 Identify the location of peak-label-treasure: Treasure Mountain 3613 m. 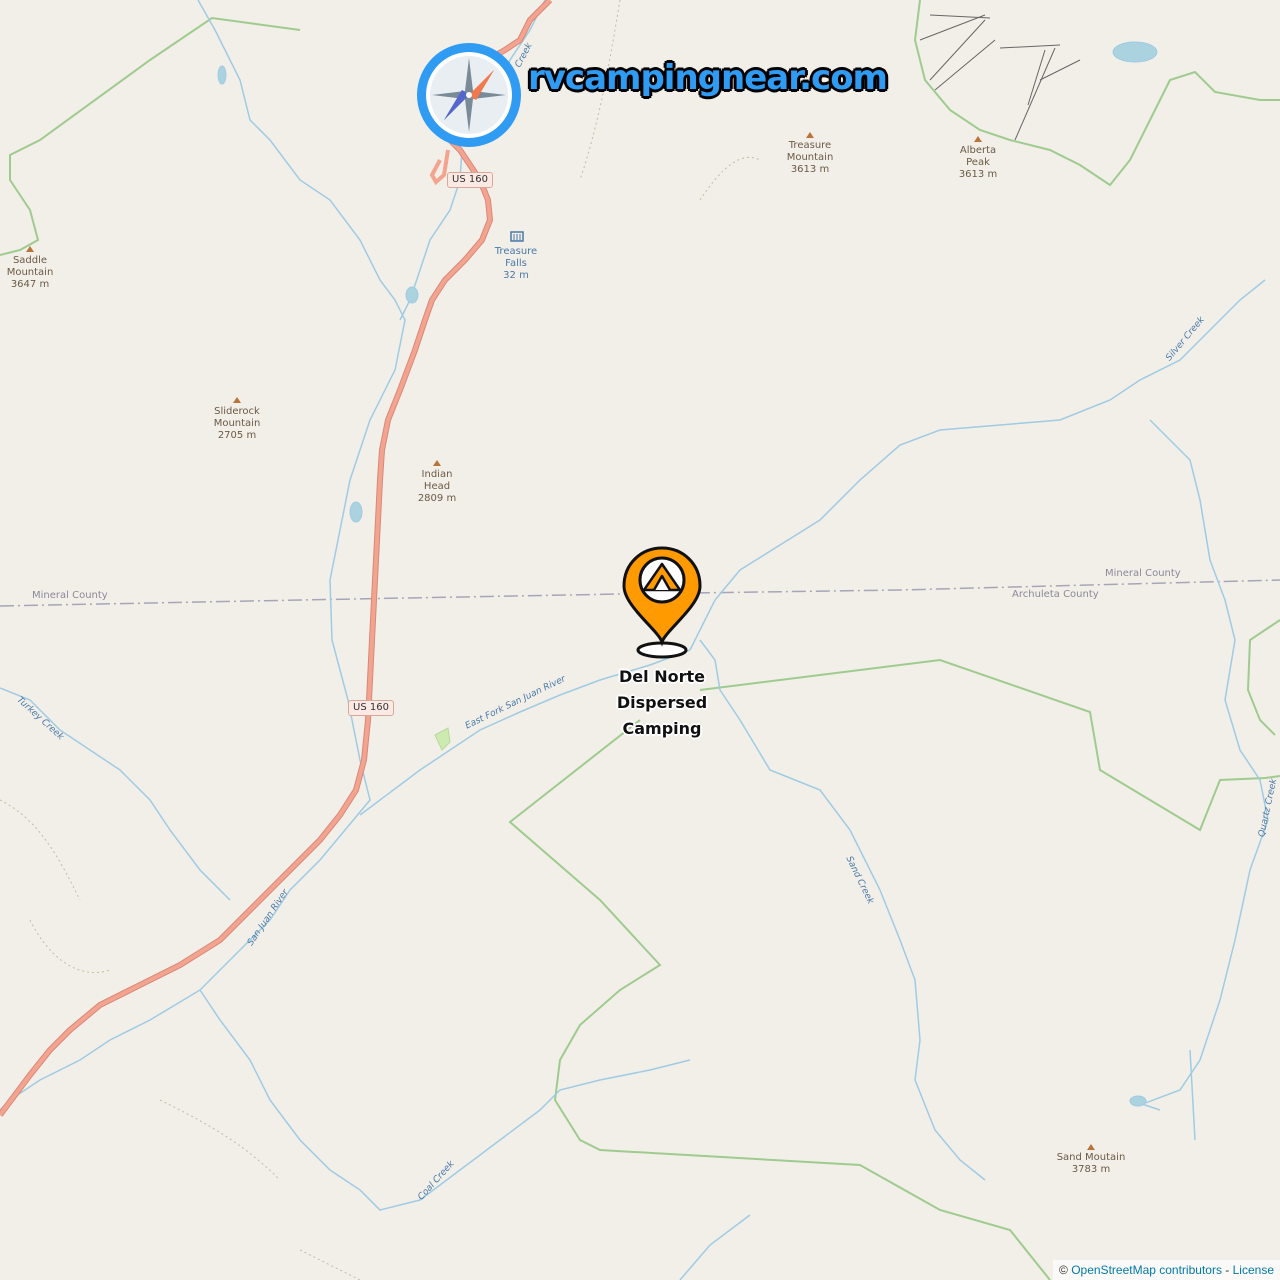
(810, 157).